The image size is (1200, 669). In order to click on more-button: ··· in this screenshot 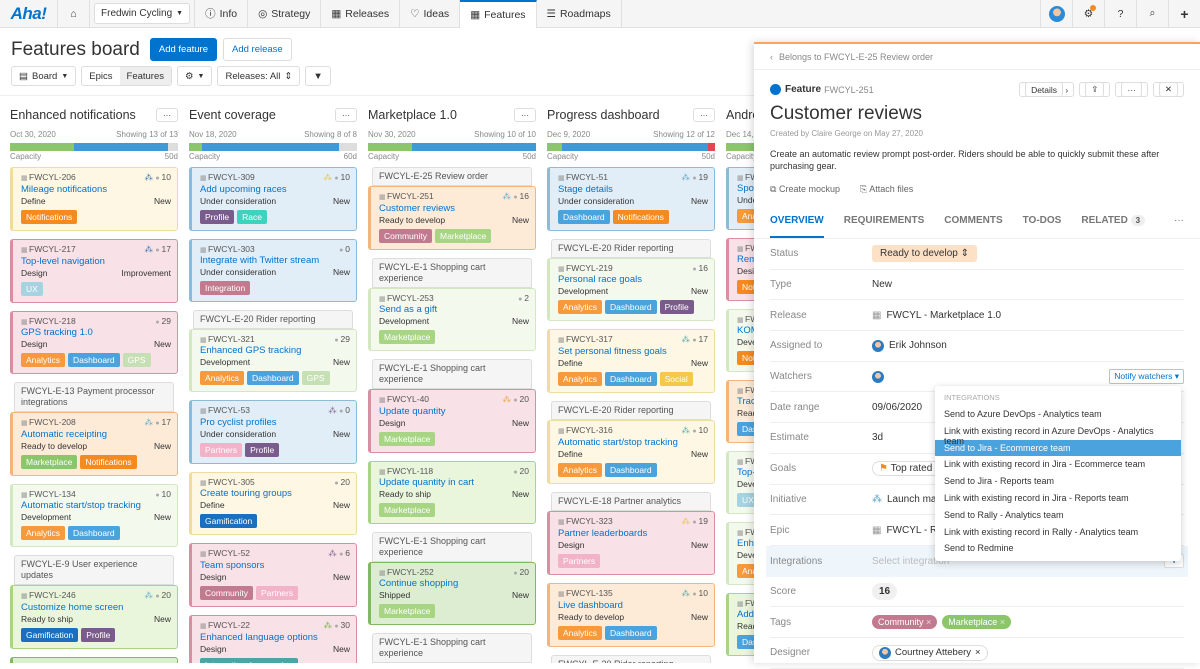, I will do `click(1131, 89)`.